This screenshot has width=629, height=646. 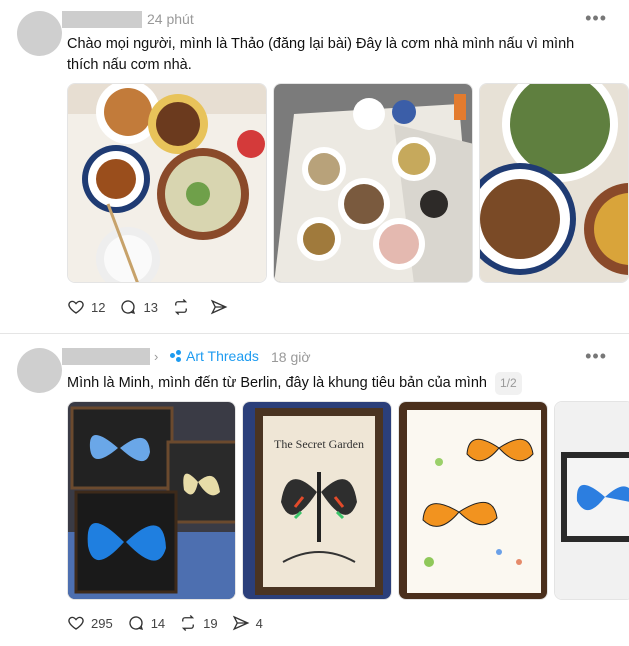 What do you see at coordinates (158, 623) in the screenshot?
I see `comment-count: 14` at bounding box center [158, 623].